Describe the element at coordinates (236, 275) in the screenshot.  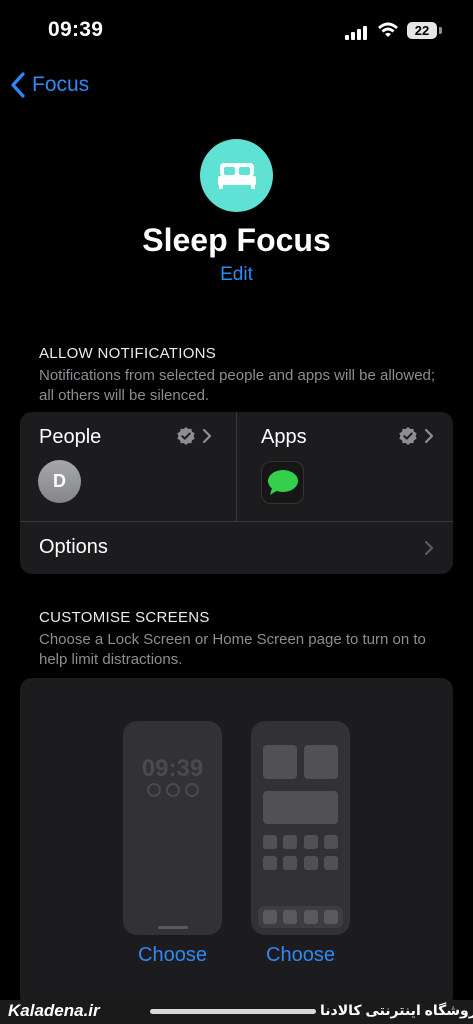
I see `edit-button: Edit` at that location.